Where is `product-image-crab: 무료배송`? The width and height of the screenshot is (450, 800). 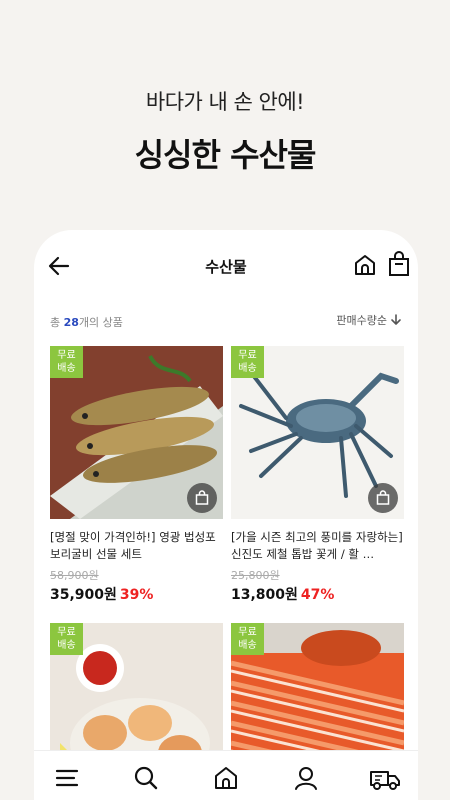 product-image-crab: 무료배송 is located at coordinates (317, 432).